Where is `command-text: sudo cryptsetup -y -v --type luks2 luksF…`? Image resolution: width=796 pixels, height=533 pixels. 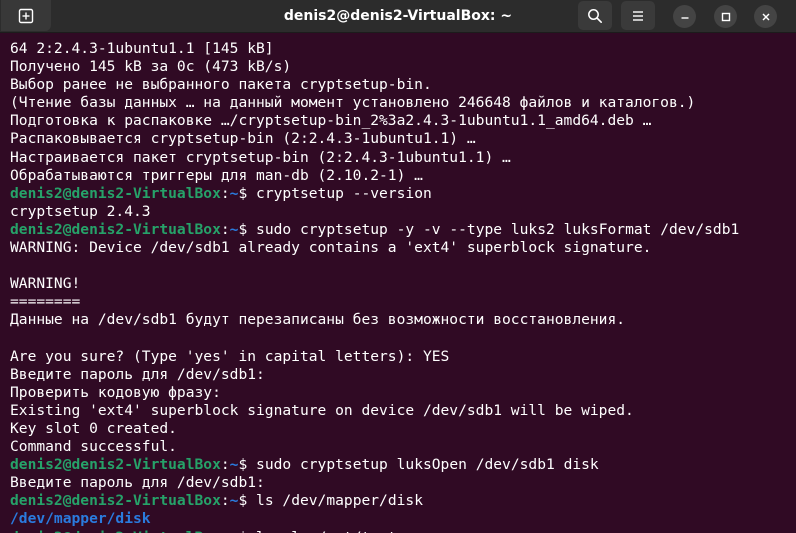 command-text: sudo cryptsetup -y -v --type luks2 luksF… is located at coordinates (498, 229).